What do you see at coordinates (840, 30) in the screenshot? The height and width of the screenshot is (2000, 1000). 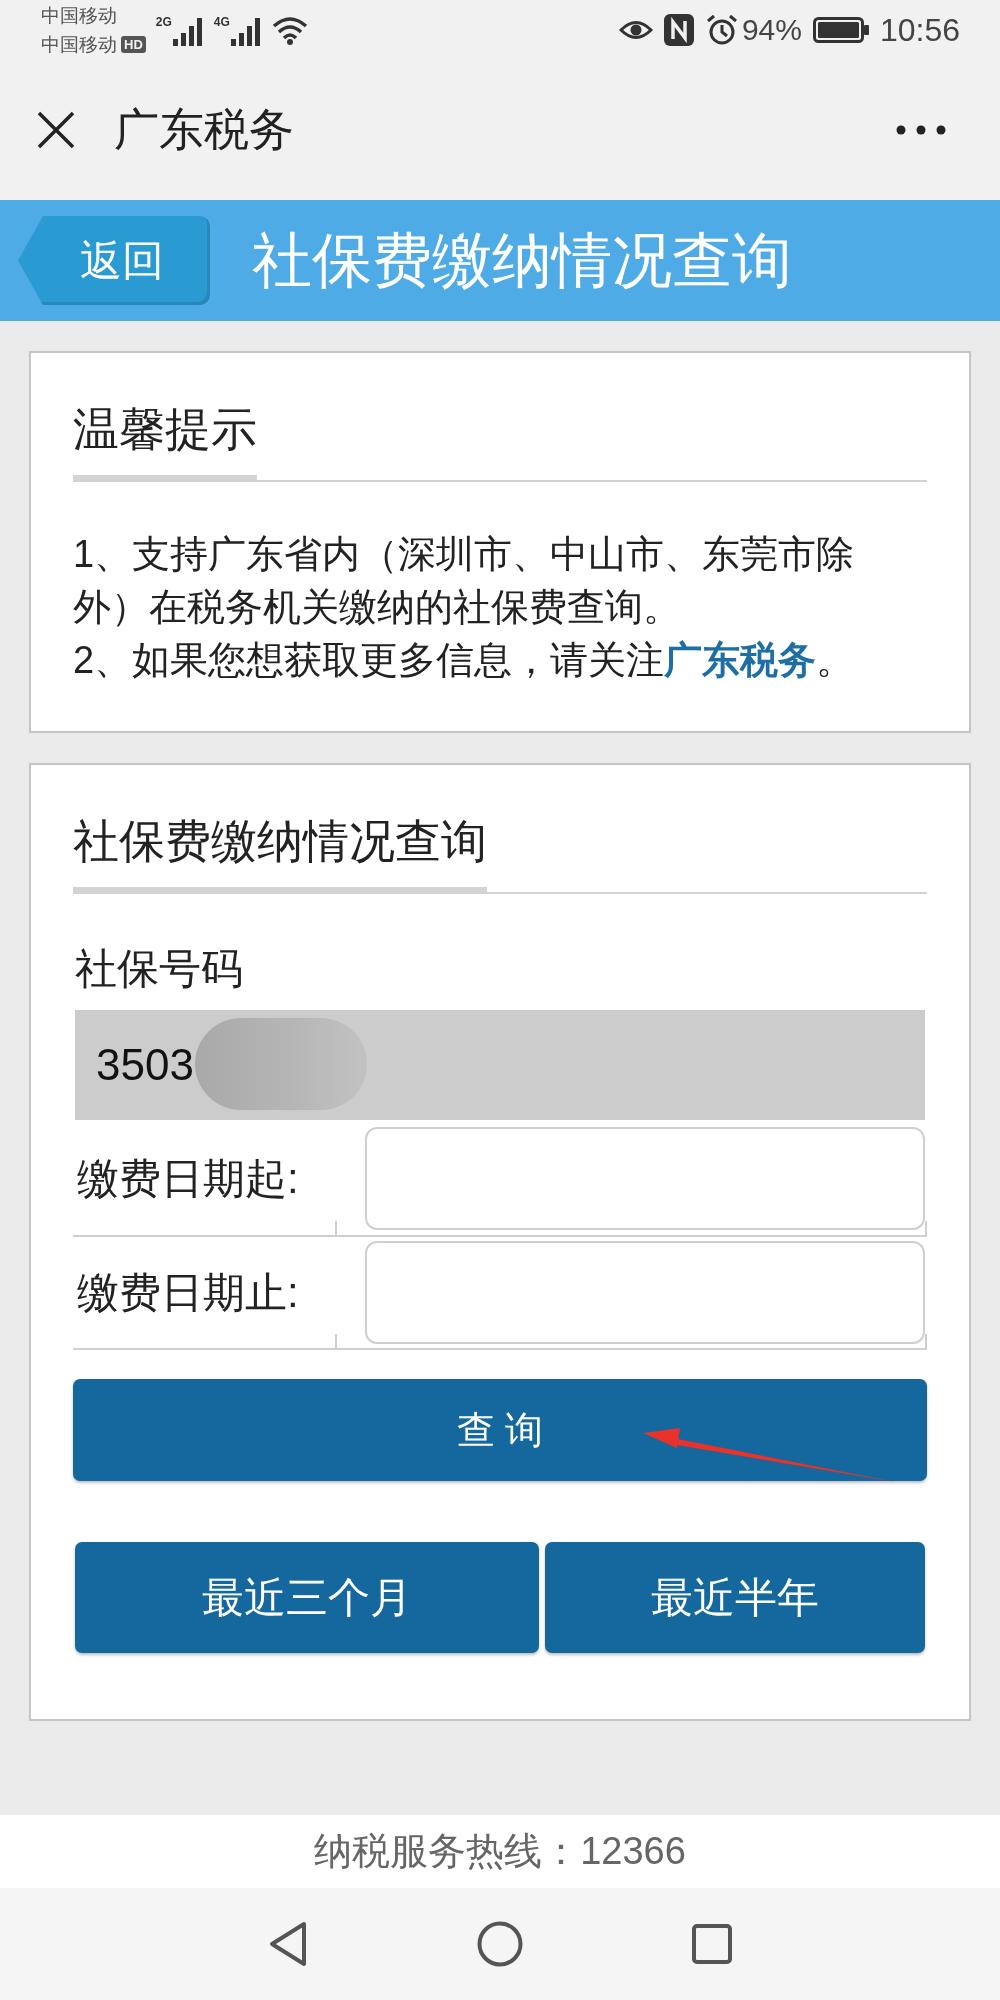 I see `battery-icon` at bounding box center [840, 30].